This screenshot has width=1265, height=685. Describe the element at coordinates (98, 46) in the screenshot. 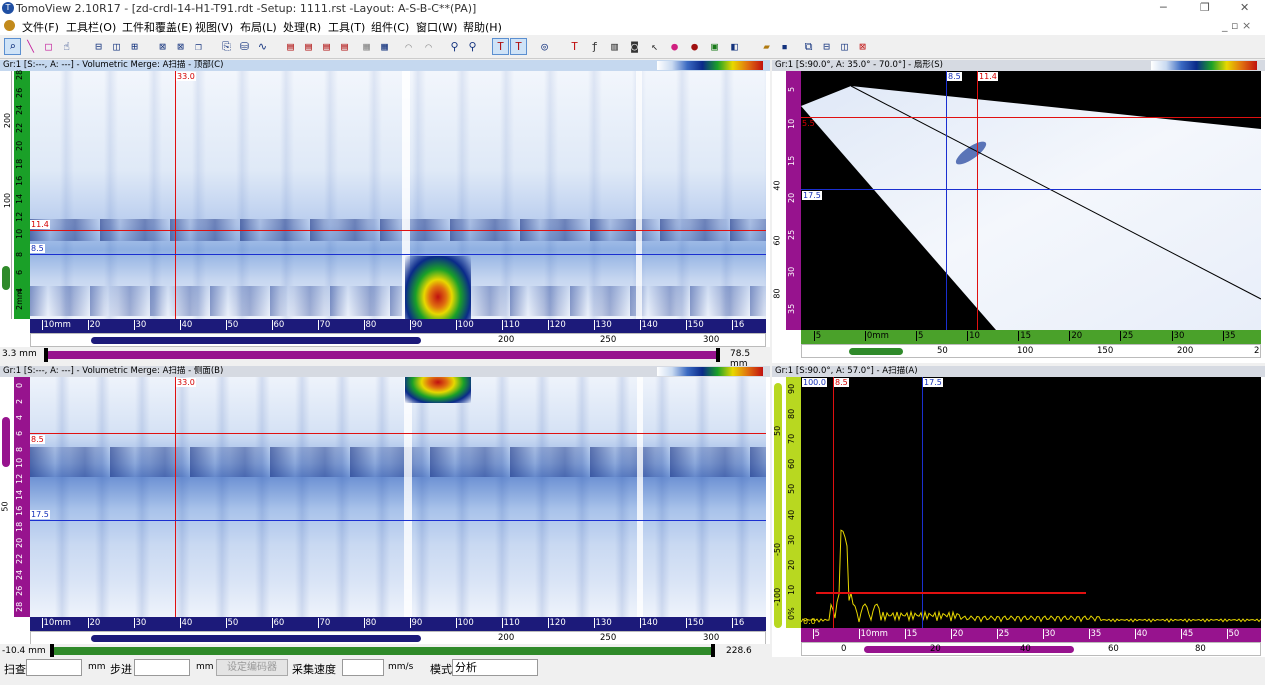

I see `layout-1-icon: ⊟` at that location.